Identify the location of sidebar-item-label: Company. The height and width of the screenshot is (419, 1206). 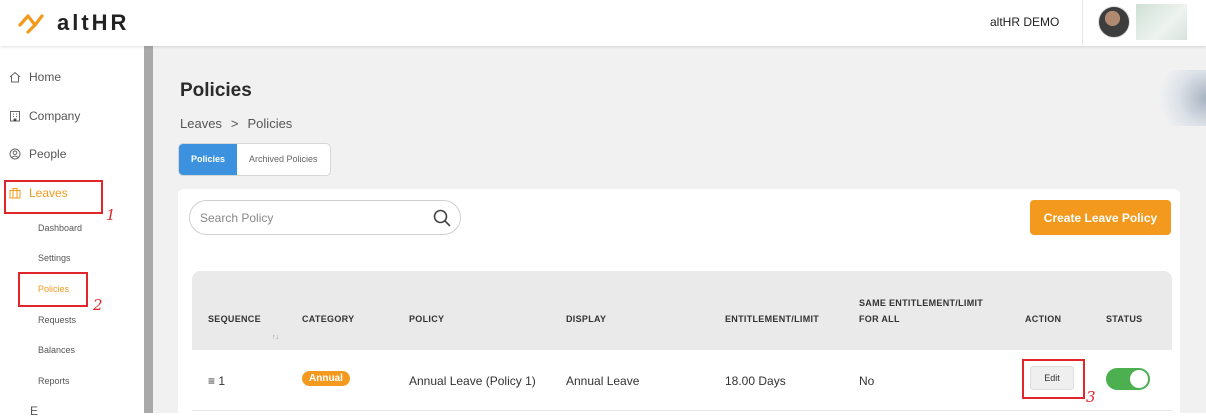
(55, 116).